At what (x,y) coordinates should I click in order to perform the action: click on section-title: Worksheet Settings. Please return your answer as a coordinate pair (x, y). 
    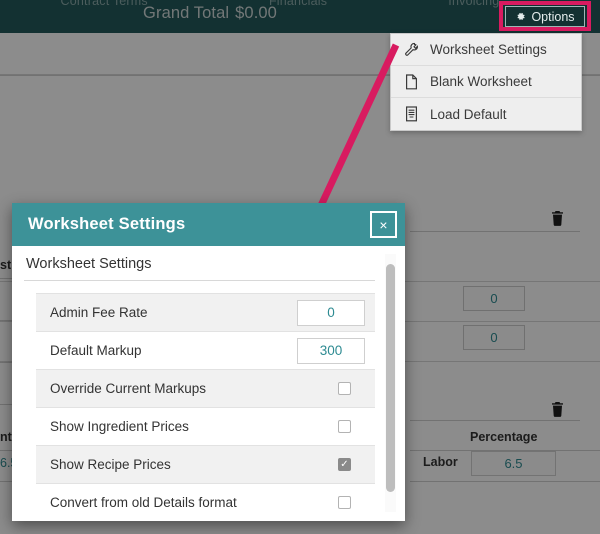
    Looking at the image, I should click on (199, 263).